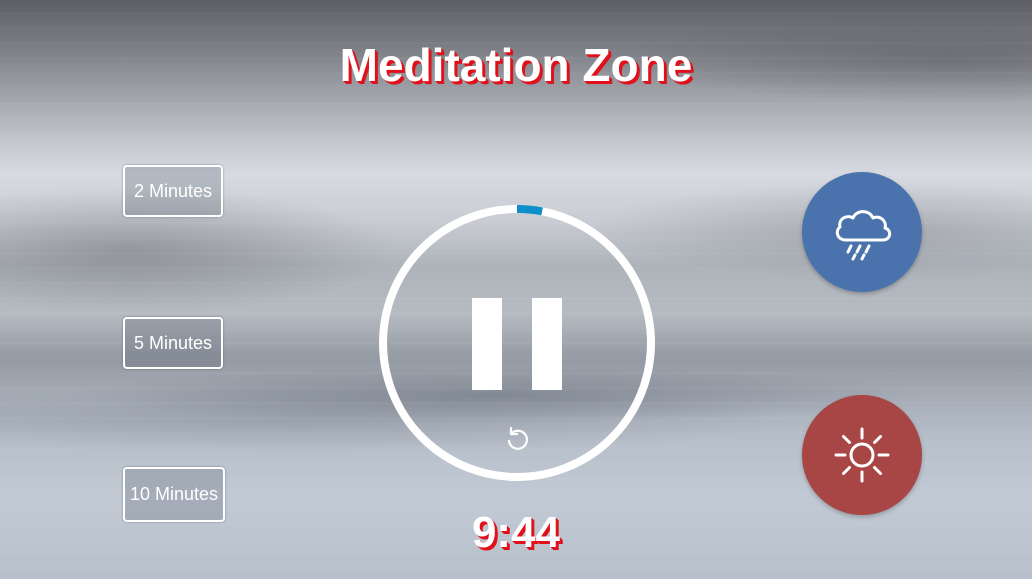 The image size is (1032, 579). I want to click on timer-display: 9:44, so click(516, 532).